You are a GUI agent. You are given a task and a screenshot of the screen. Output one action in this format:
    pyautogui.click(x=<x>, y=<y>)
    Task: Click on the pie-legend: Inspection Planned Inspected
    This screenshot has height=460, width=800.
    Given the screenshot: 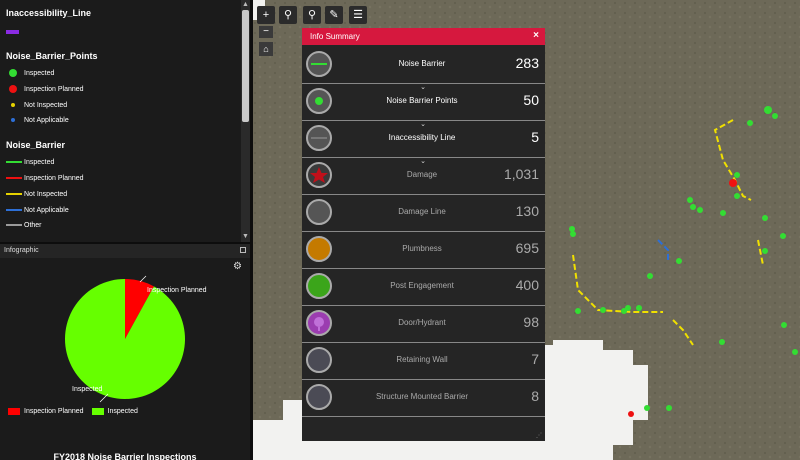 What is the action you would take?
    pyautogui.click(x=77, y=411)
    